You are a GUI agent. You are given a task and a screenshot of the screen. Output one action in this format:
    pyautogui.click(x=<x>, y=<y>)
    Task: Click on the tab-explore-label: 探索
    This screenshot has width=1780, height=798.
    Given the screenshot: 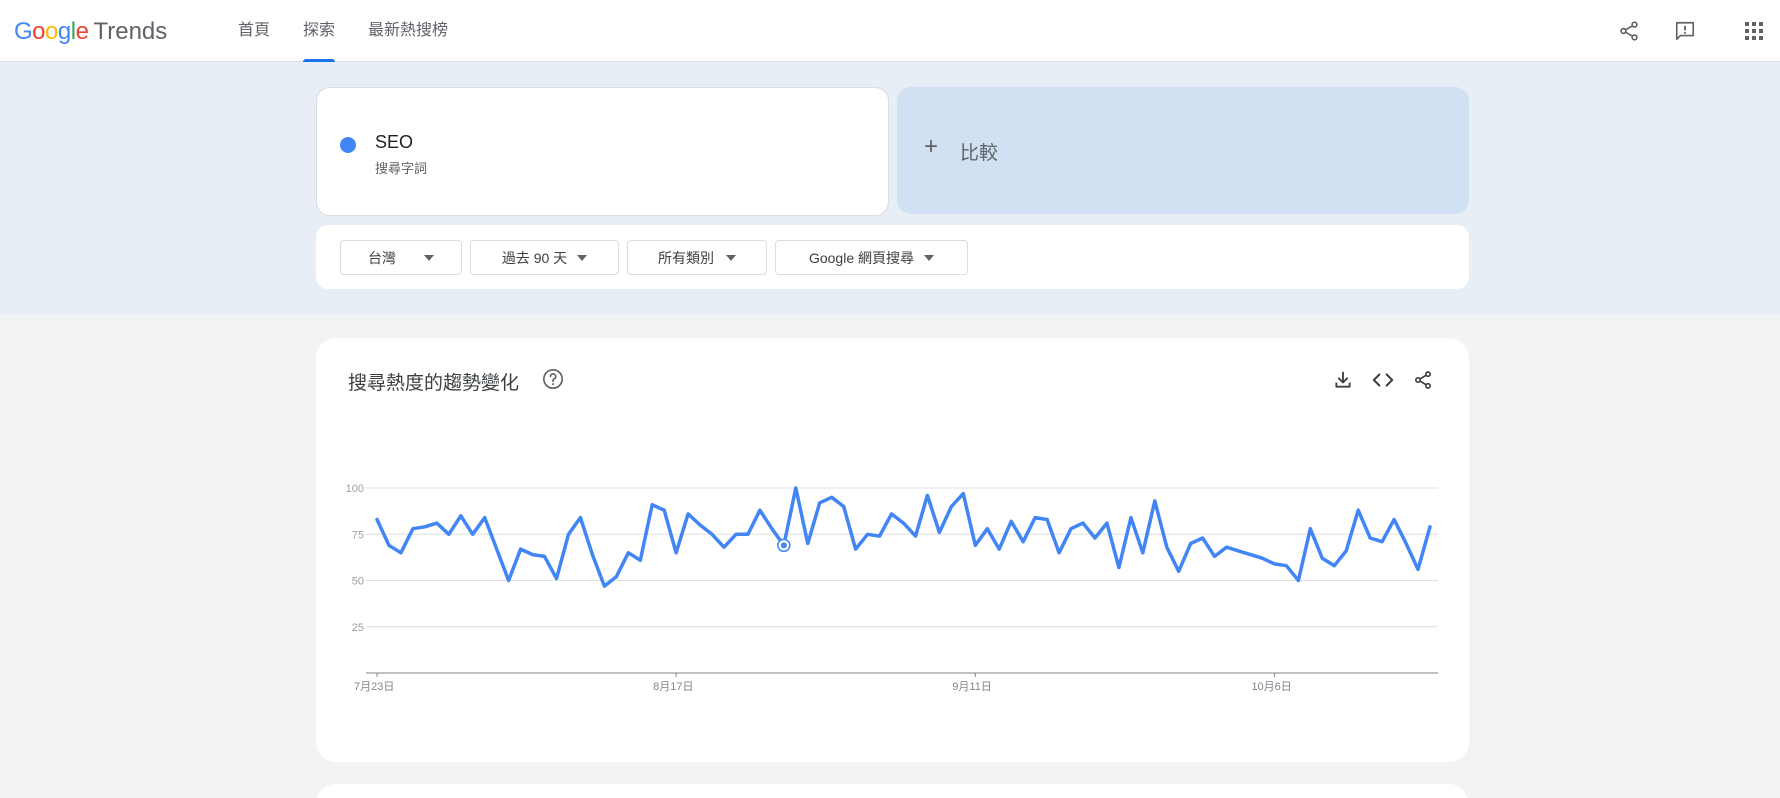 What is the action you would take?
    pyautogui.click(x=319, y=30)
    